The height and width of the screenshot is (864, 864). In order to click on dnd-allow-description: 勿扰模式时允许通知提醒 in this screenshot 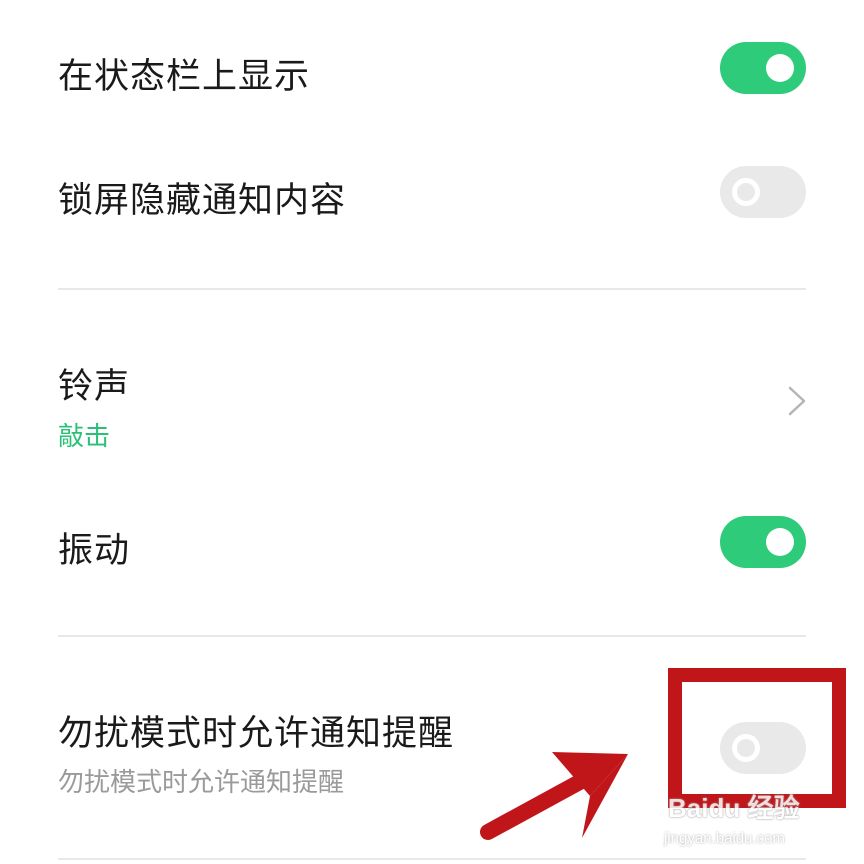, I will do `click(201, 783)`.